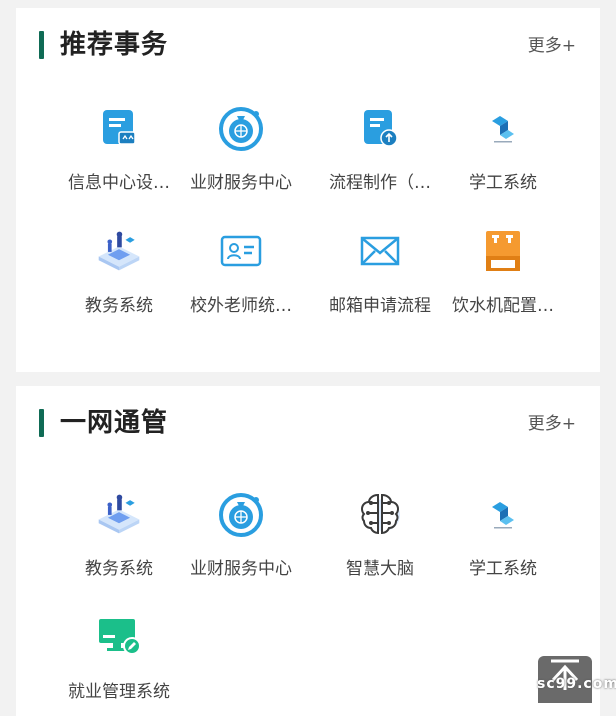 Image resolution: width=616 pixels, height=716 pixels. What do you see at coordinates (308, 46) in the screenshot?
I see `section-header: 推荐事务 更多+` at bounding box center [308, 46].